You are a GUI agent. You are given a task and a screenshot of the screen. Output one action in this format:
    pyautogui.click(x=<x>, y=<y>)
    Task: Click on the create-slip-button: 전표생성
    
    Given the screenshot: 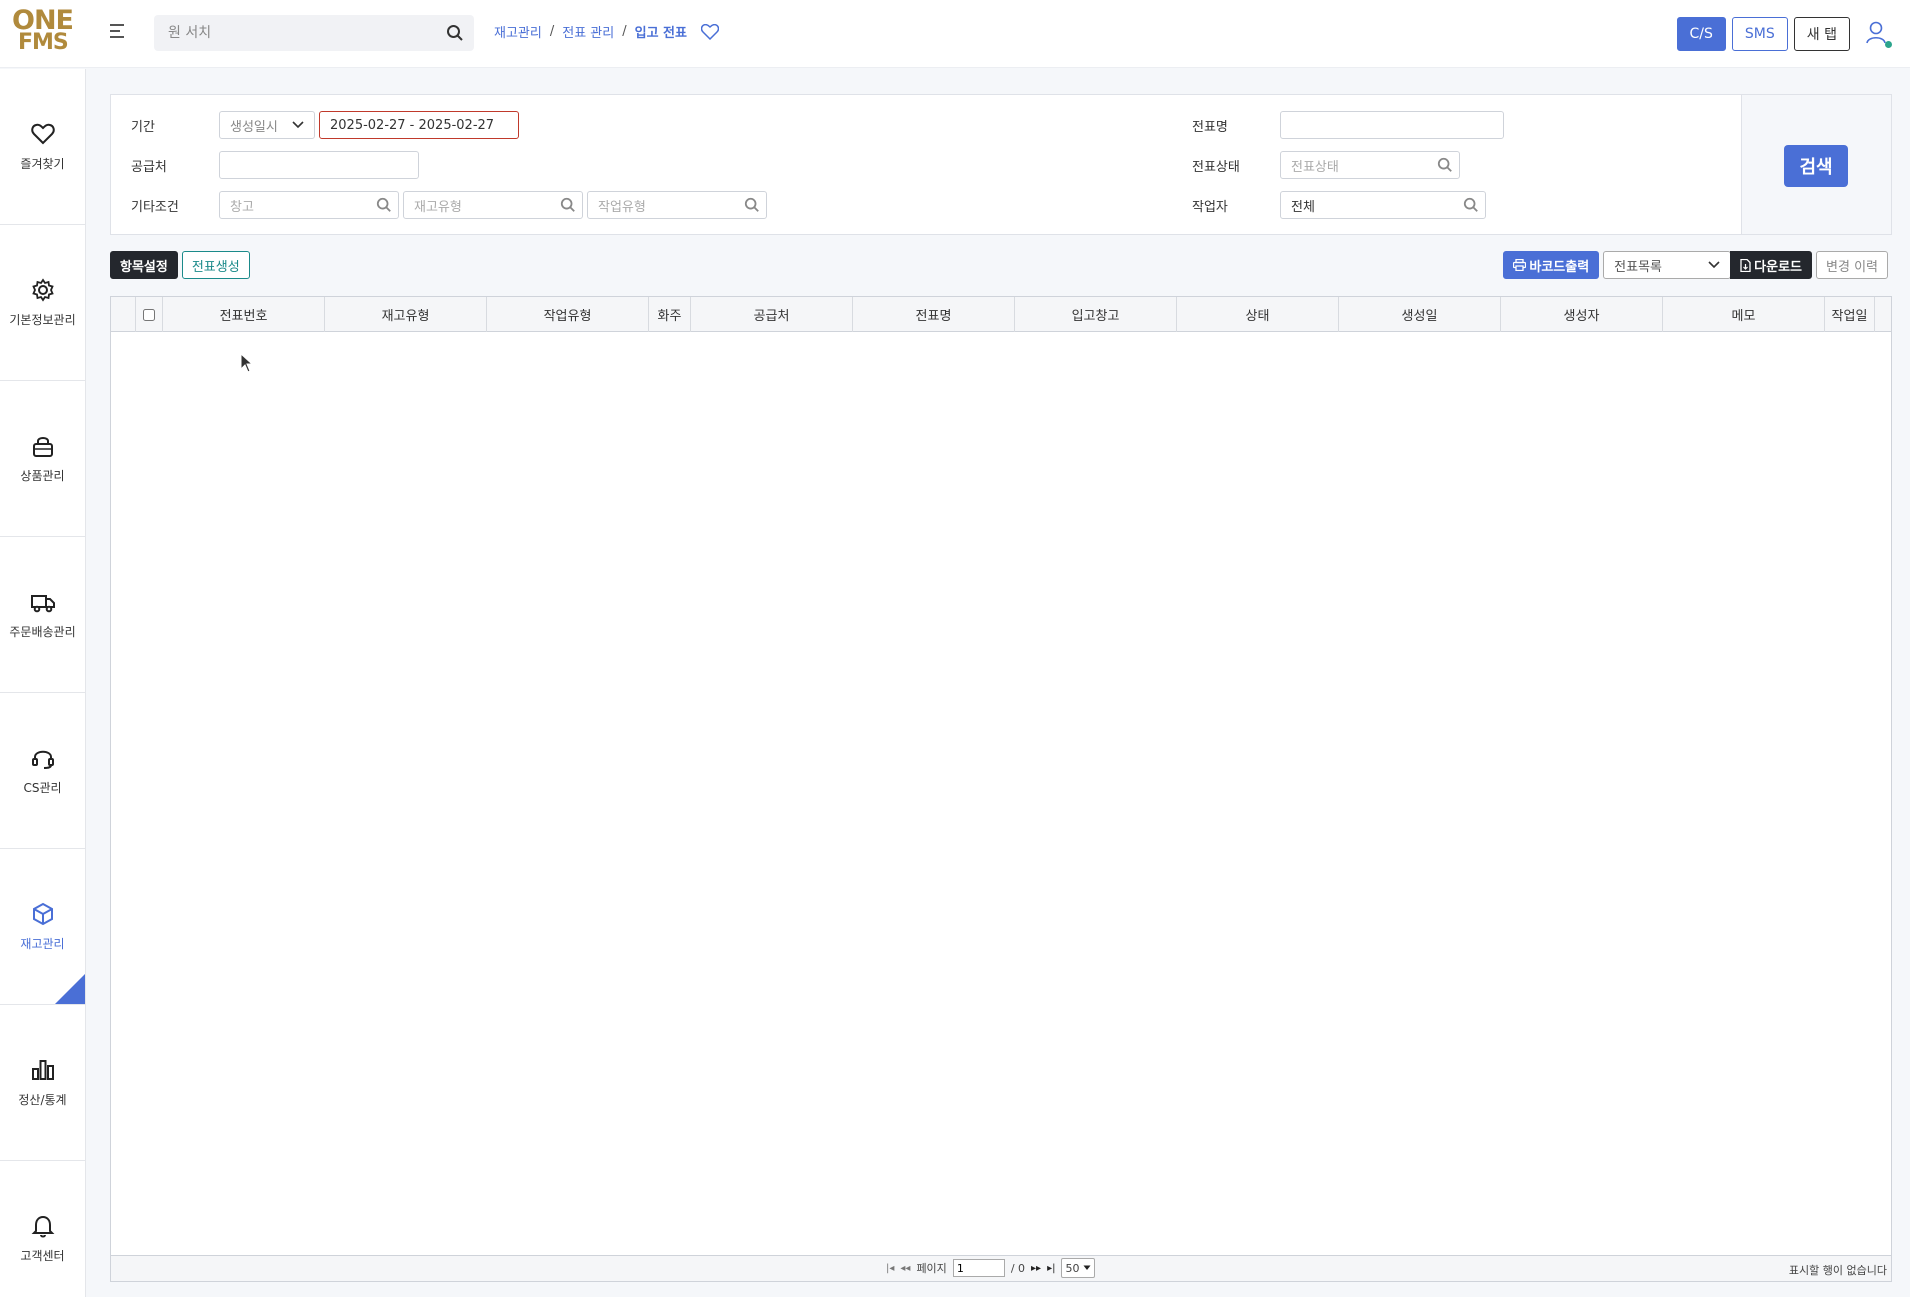 What is the action you would take?
    pyautogui.click(x=215, y=265)
    